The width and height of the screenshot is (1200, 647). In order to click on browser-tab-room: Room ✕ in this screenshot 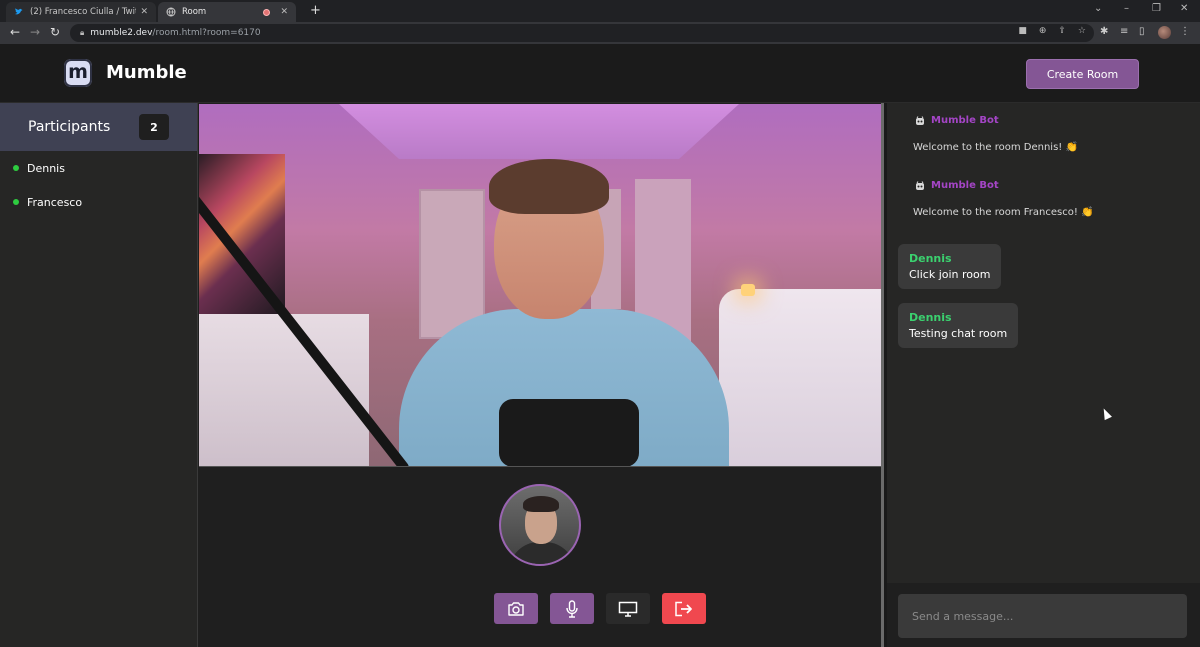, I will do `click(227, 12)`.